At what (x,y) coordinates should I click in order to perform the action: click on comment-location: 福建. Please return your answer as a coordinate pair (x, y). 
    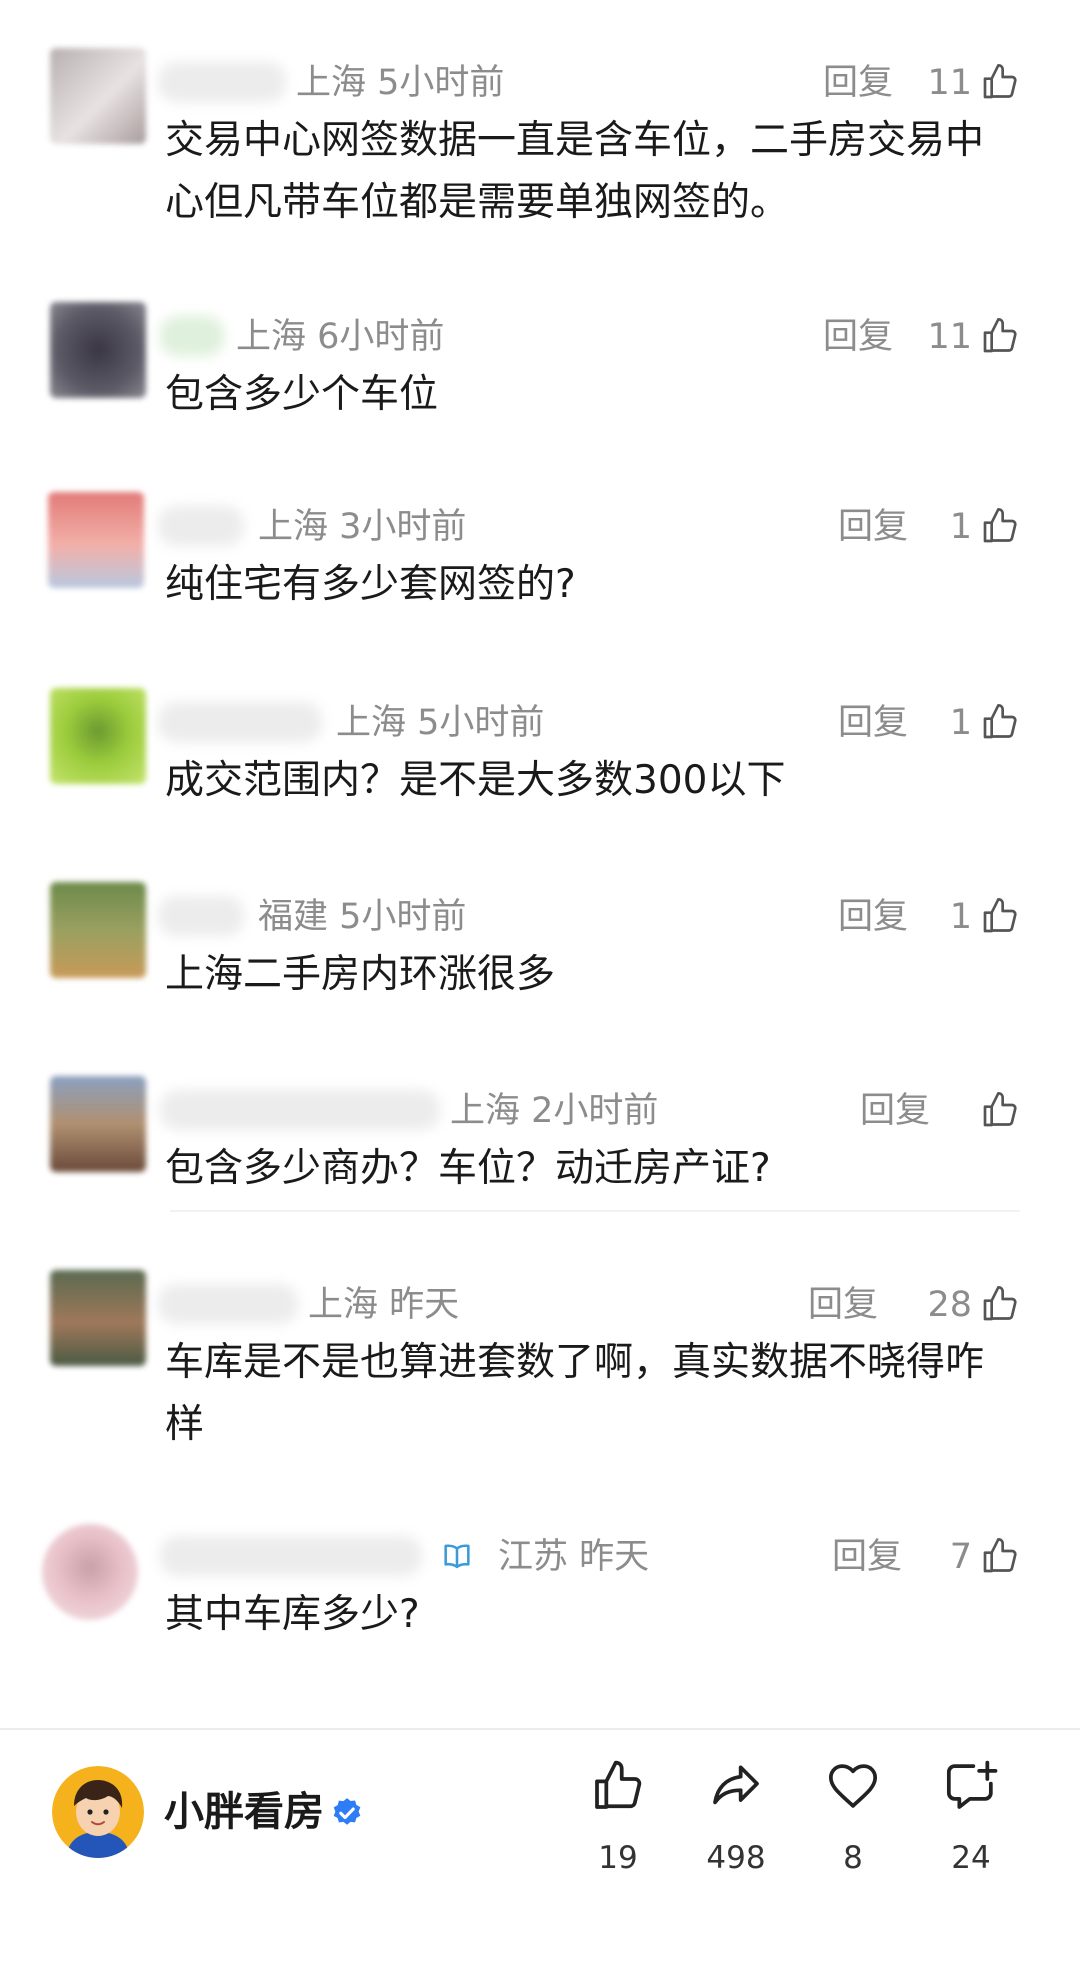
    Looking at the image, I should click on (293, 917).